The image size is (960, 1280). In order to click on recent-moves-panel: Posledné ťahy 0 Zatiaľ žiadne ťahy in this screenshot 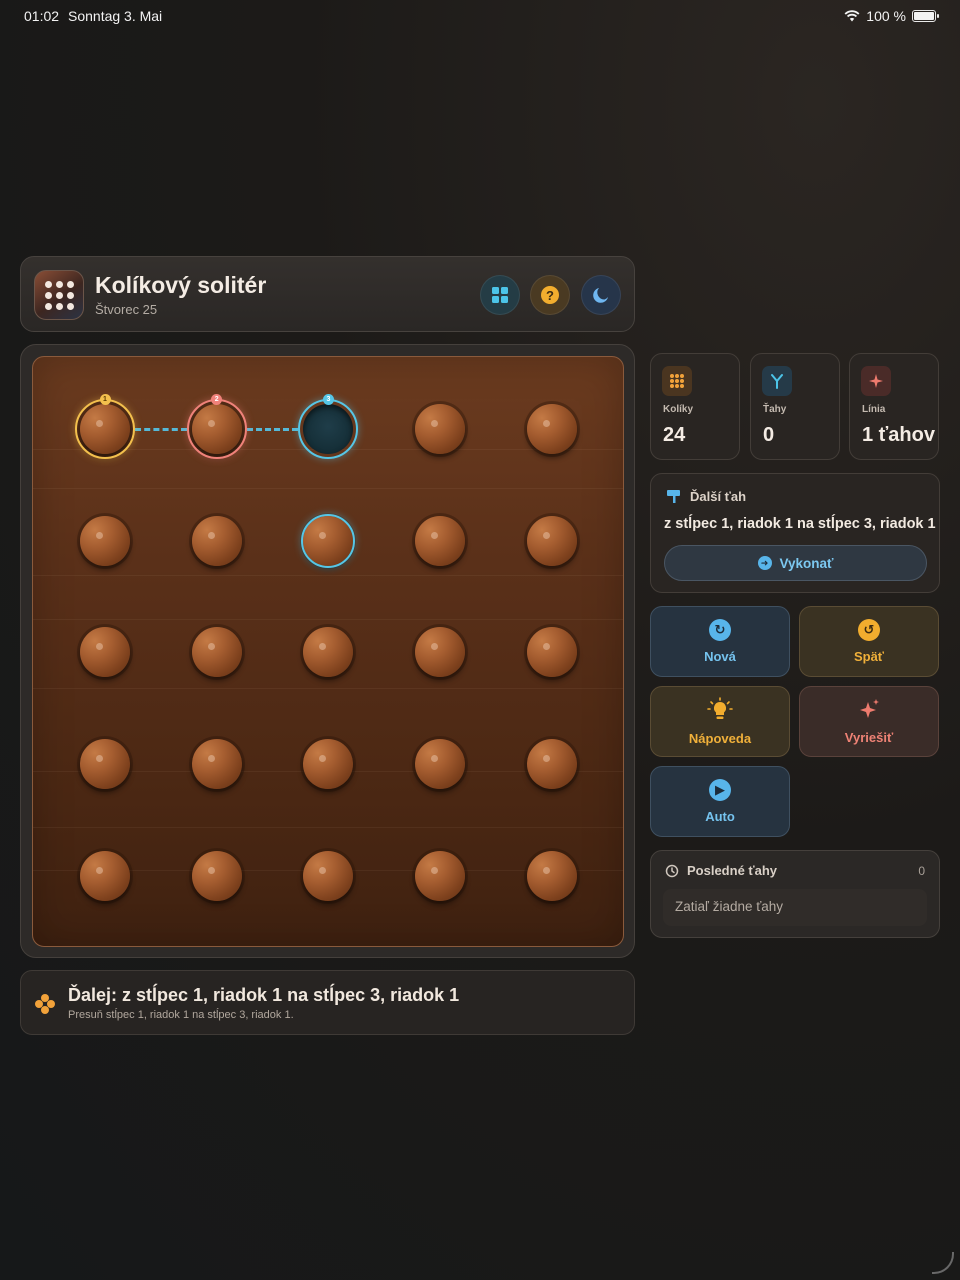, I will do `click(795, 894)`.